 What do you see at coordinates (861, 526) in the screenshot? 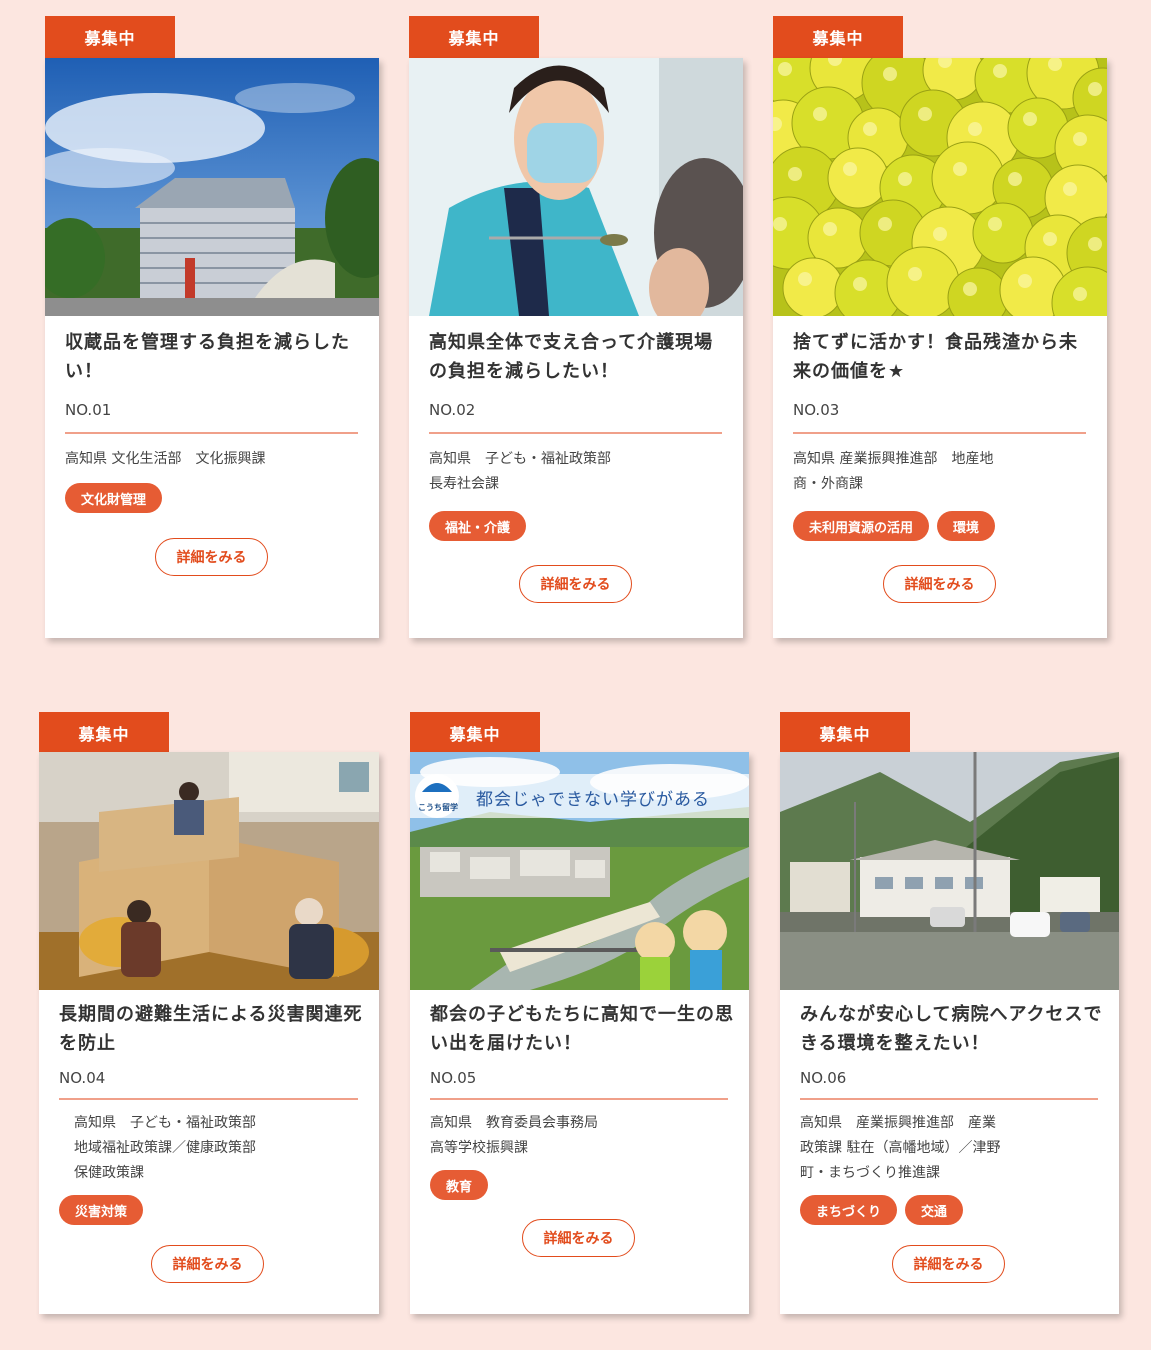
I see `tag-unused-resources: 未利用資源の活用` at bounding box center [861, 526].